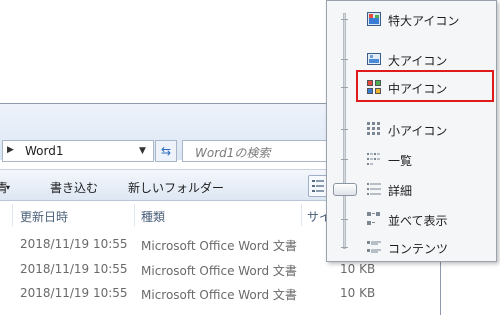 The height and width of the screenshot is (315, 500). I want to click on menu-item-small-icons: 小アイコン, so click(428, 130).